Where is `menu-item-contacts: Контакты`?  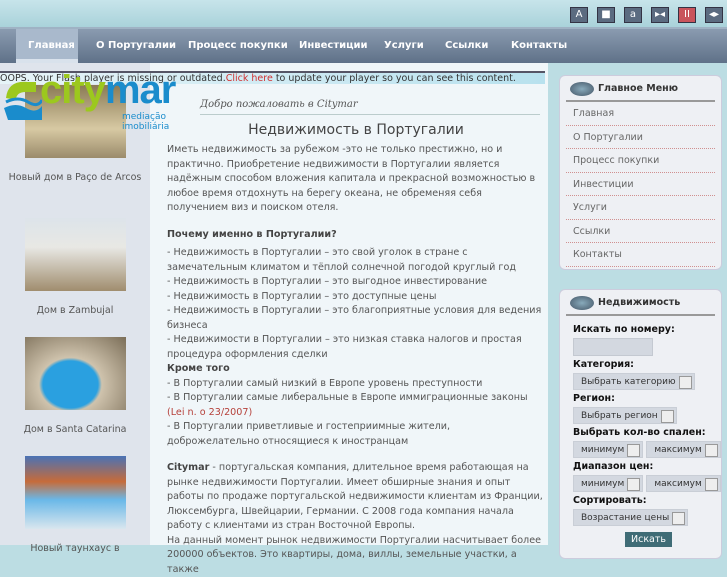
menu-item-contacts: Контакты is located at coordinates (640, 255).